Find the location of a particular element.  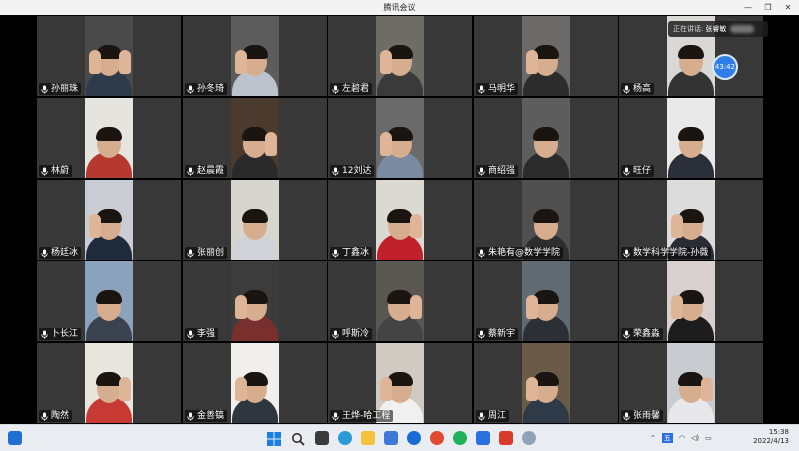

participant-tile: 李强 is located at coordinates (255, 301).